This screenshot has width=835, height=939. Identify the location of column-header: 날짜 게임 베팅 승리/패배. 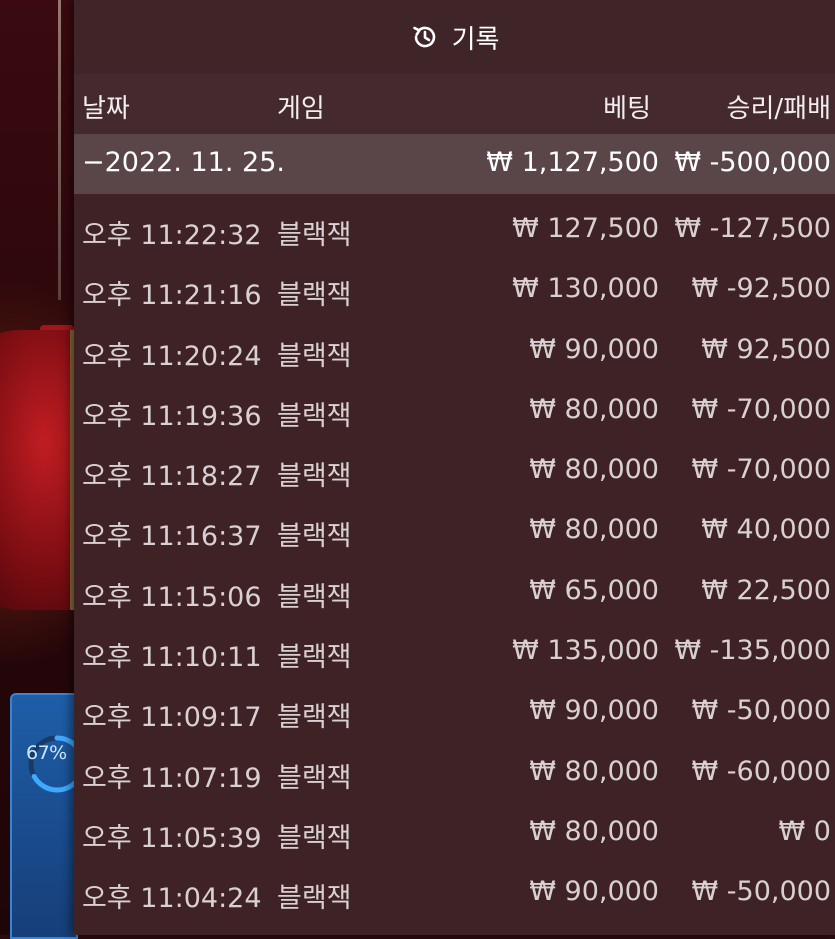
(454, 104).